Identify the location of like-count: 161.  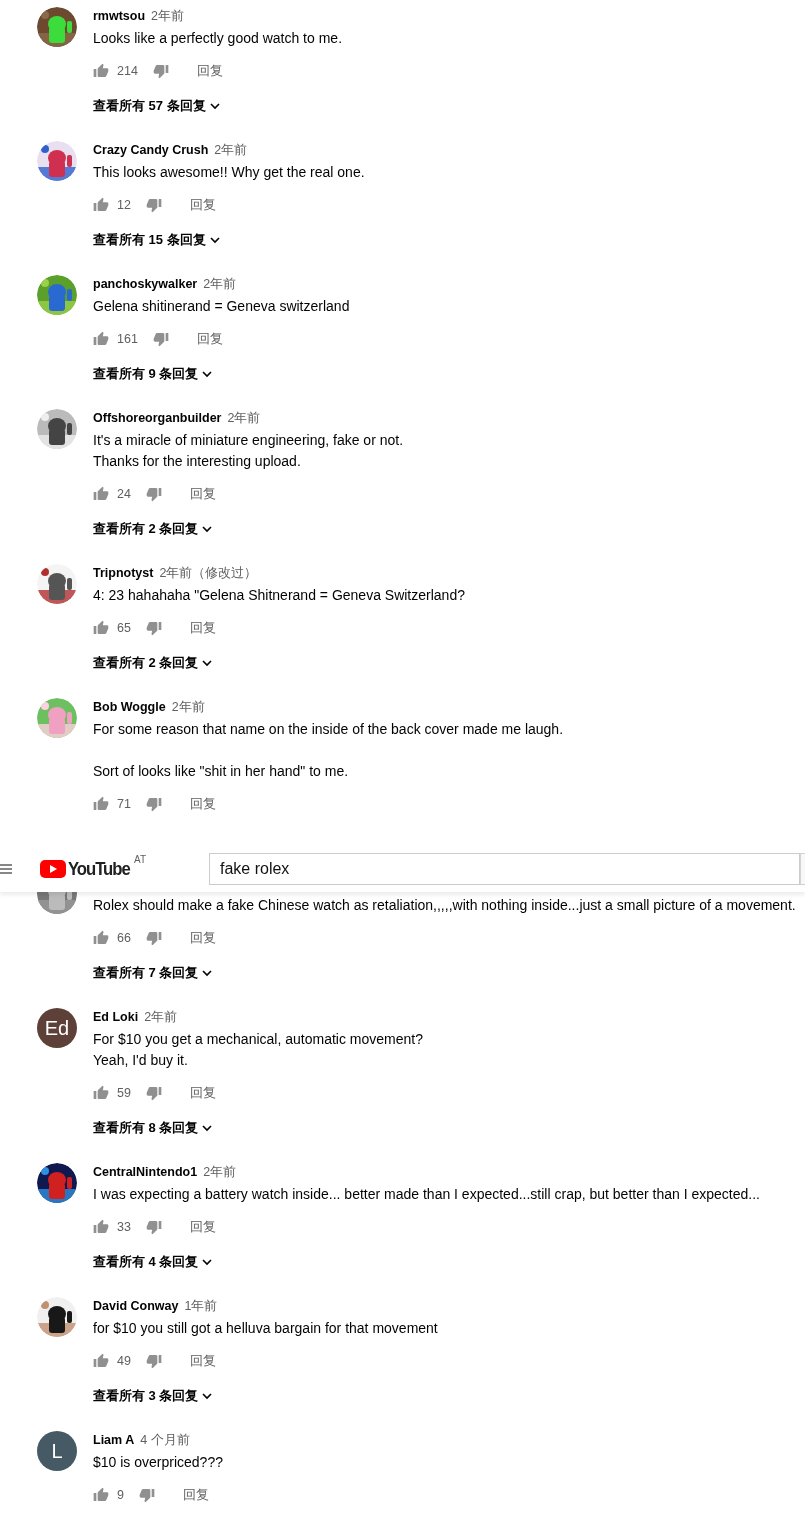
(127, 339).